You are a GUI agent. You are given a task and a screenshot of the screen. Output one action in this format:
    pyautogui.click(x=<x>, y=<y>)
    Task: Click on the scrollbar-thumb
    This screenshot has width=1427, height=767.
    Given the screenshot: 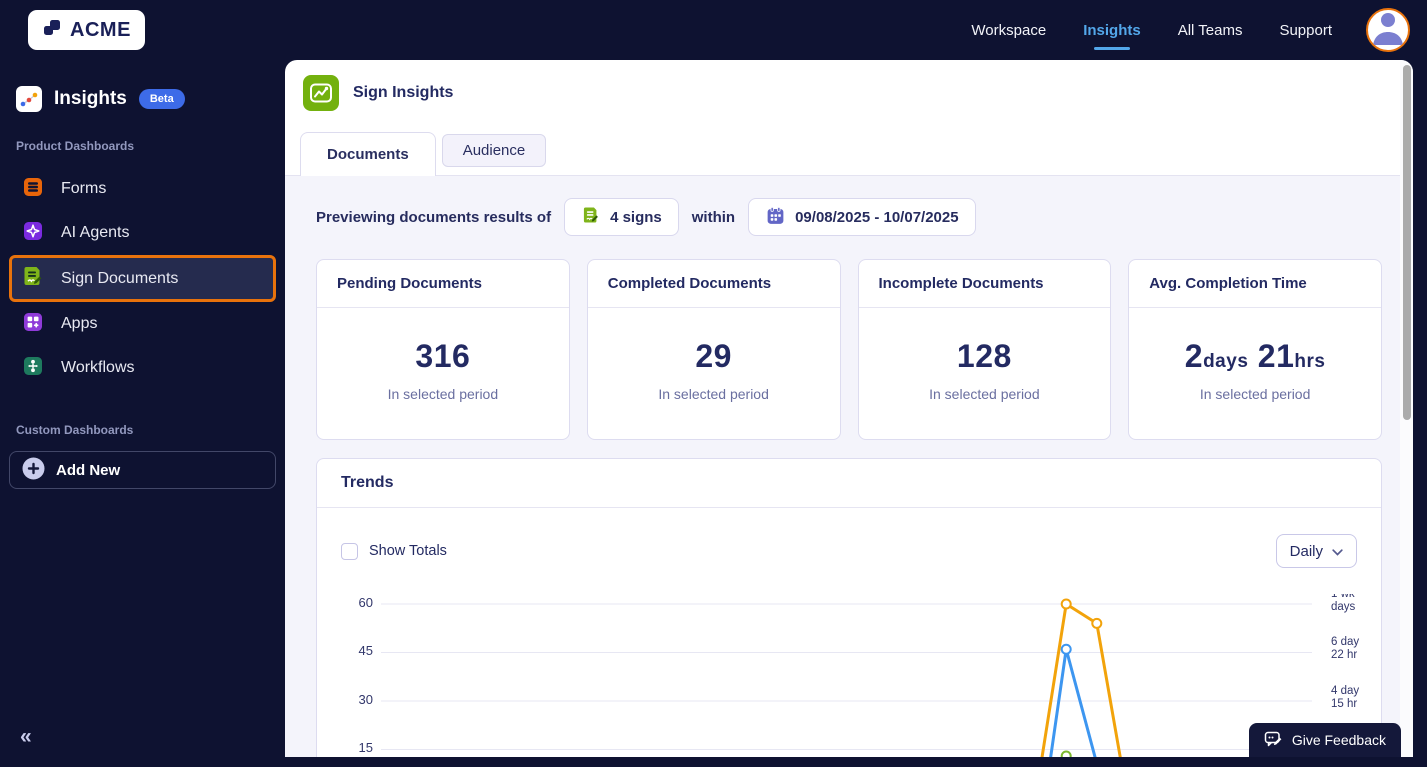 What is the action you would take?
    pyautogui.click(x=1406, y=242)
    